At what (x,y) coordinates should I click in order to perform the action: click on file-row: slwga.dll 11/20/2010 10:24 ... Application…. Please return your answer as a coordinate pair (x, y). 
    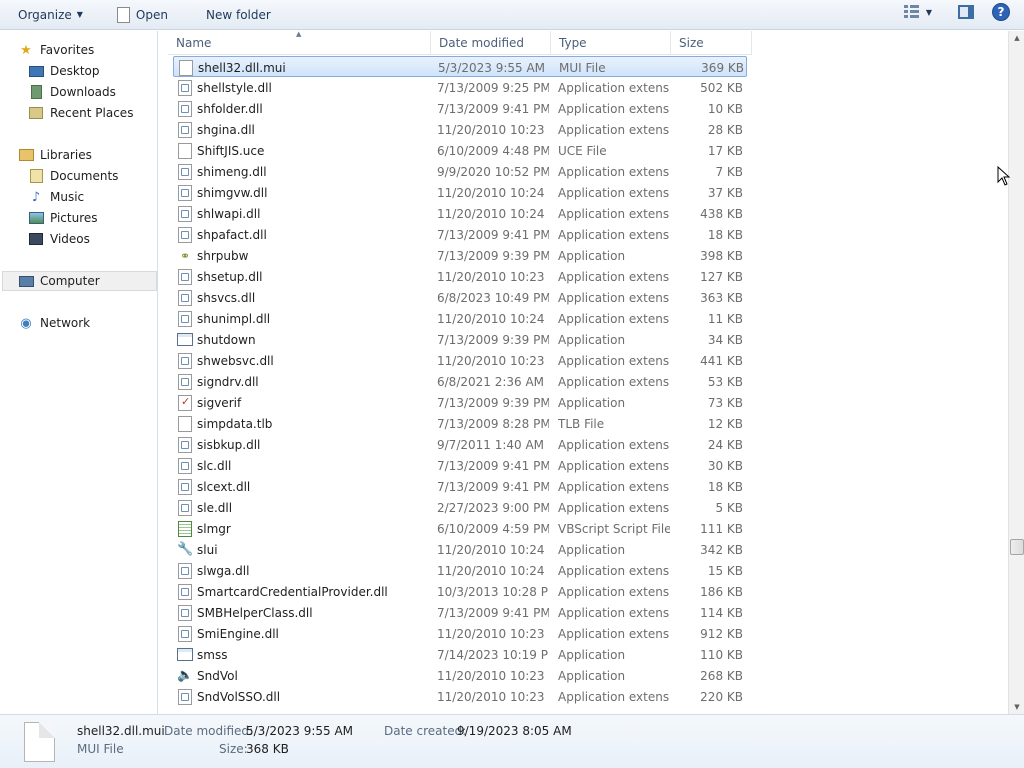
    Looking at the image, I should click on (460, 570).